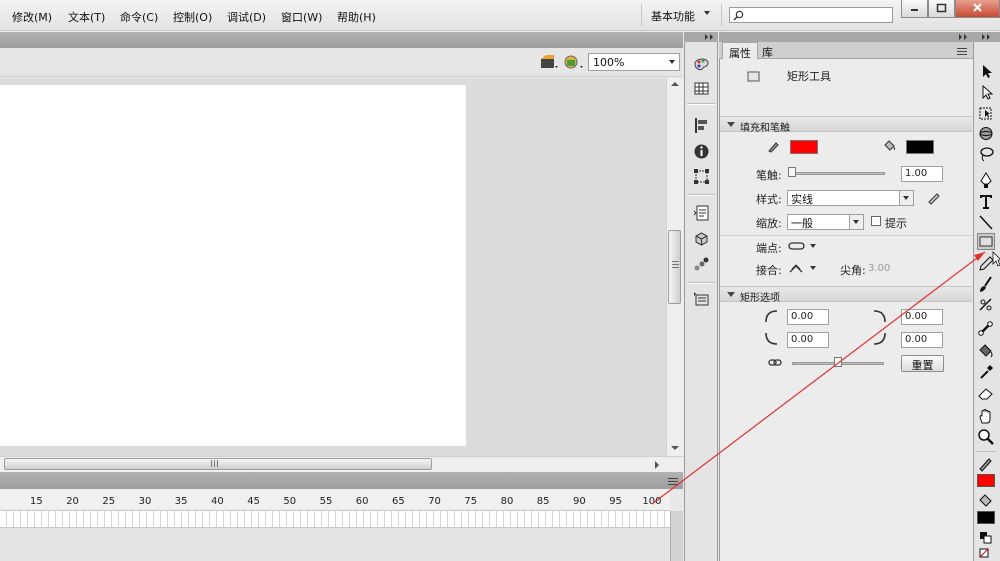 The width and height of the screenshot is (1000, 561). Describe the element at coordinates (676, 536) in the screenshot. I see `timeline-vertical-scrollbar` at that location.